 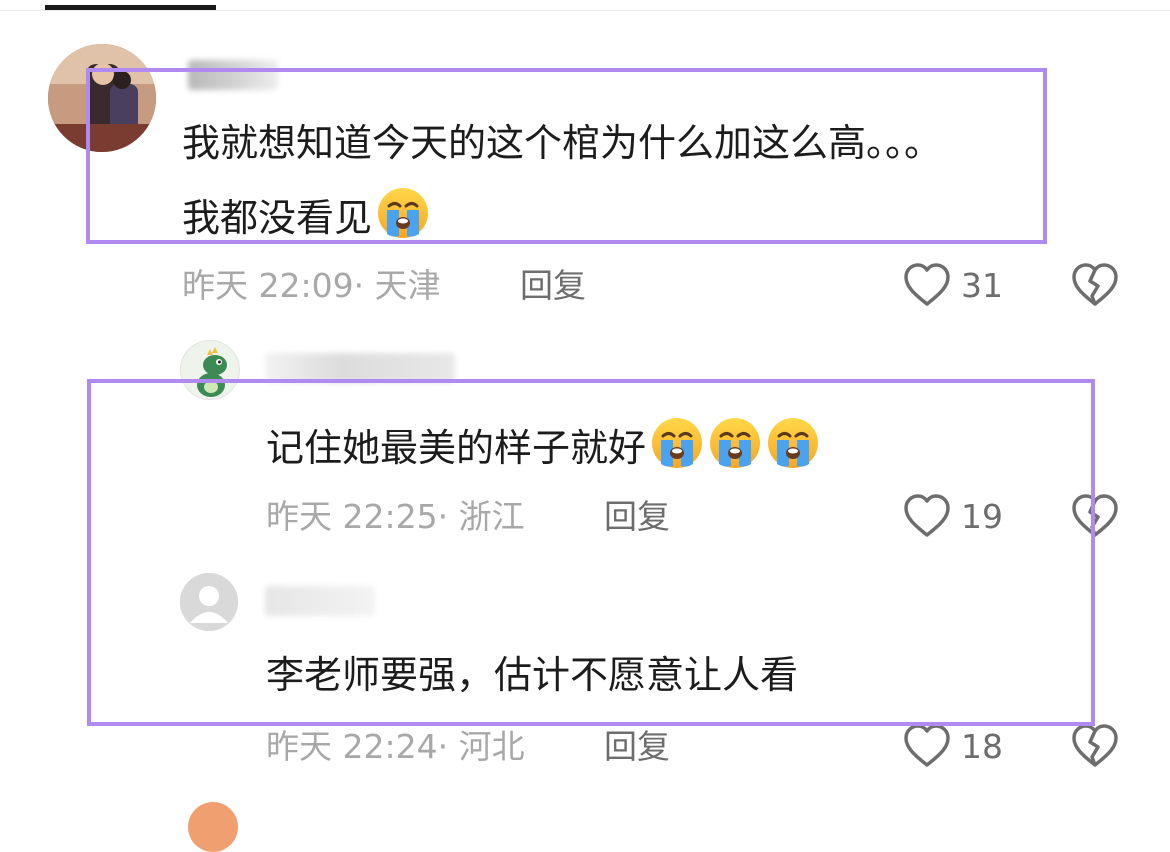 I want to click on reply-meta: 昨天 22:24· 河北, so click(x=395, y=747).